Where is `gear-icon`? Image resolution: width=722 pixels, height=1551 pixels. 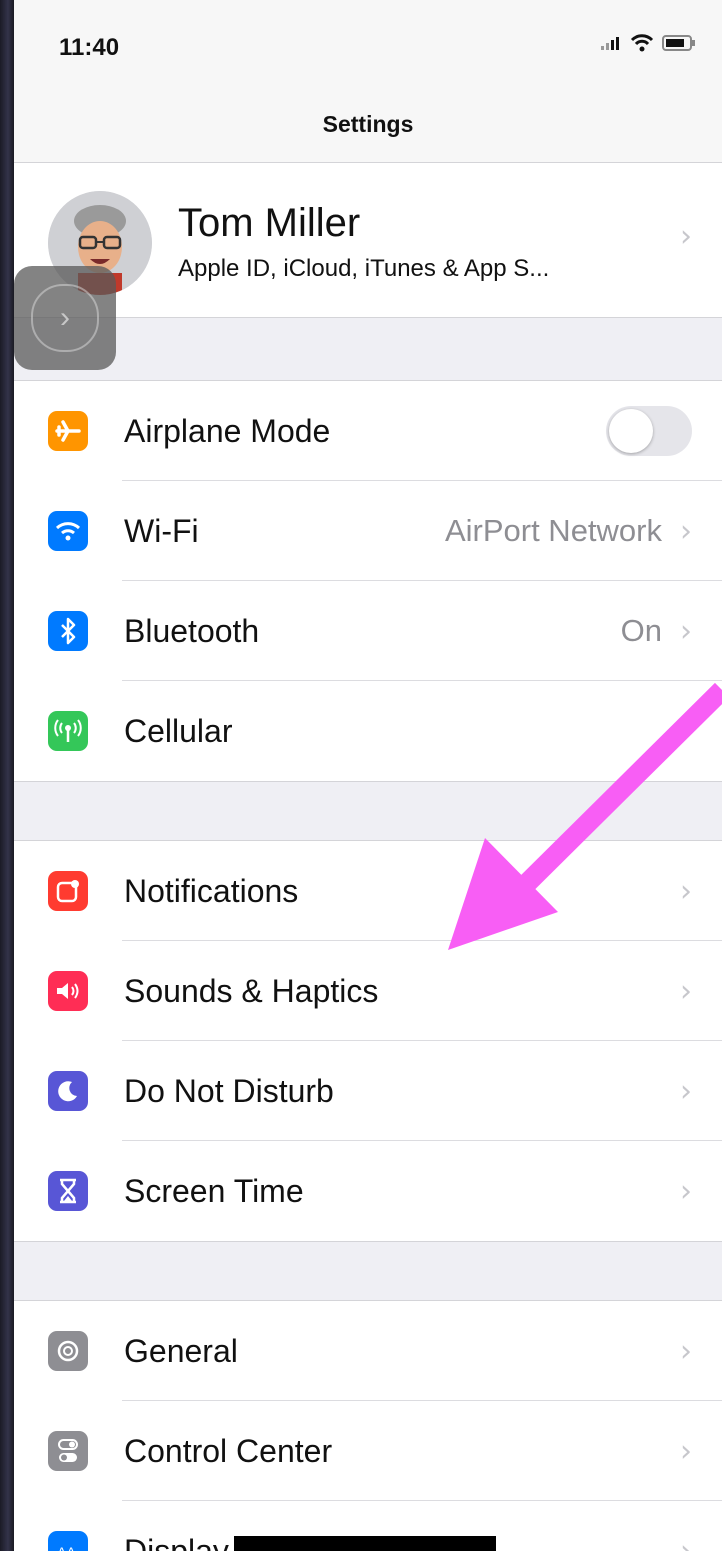 gear-icon is located at coordinates (68, 1351).